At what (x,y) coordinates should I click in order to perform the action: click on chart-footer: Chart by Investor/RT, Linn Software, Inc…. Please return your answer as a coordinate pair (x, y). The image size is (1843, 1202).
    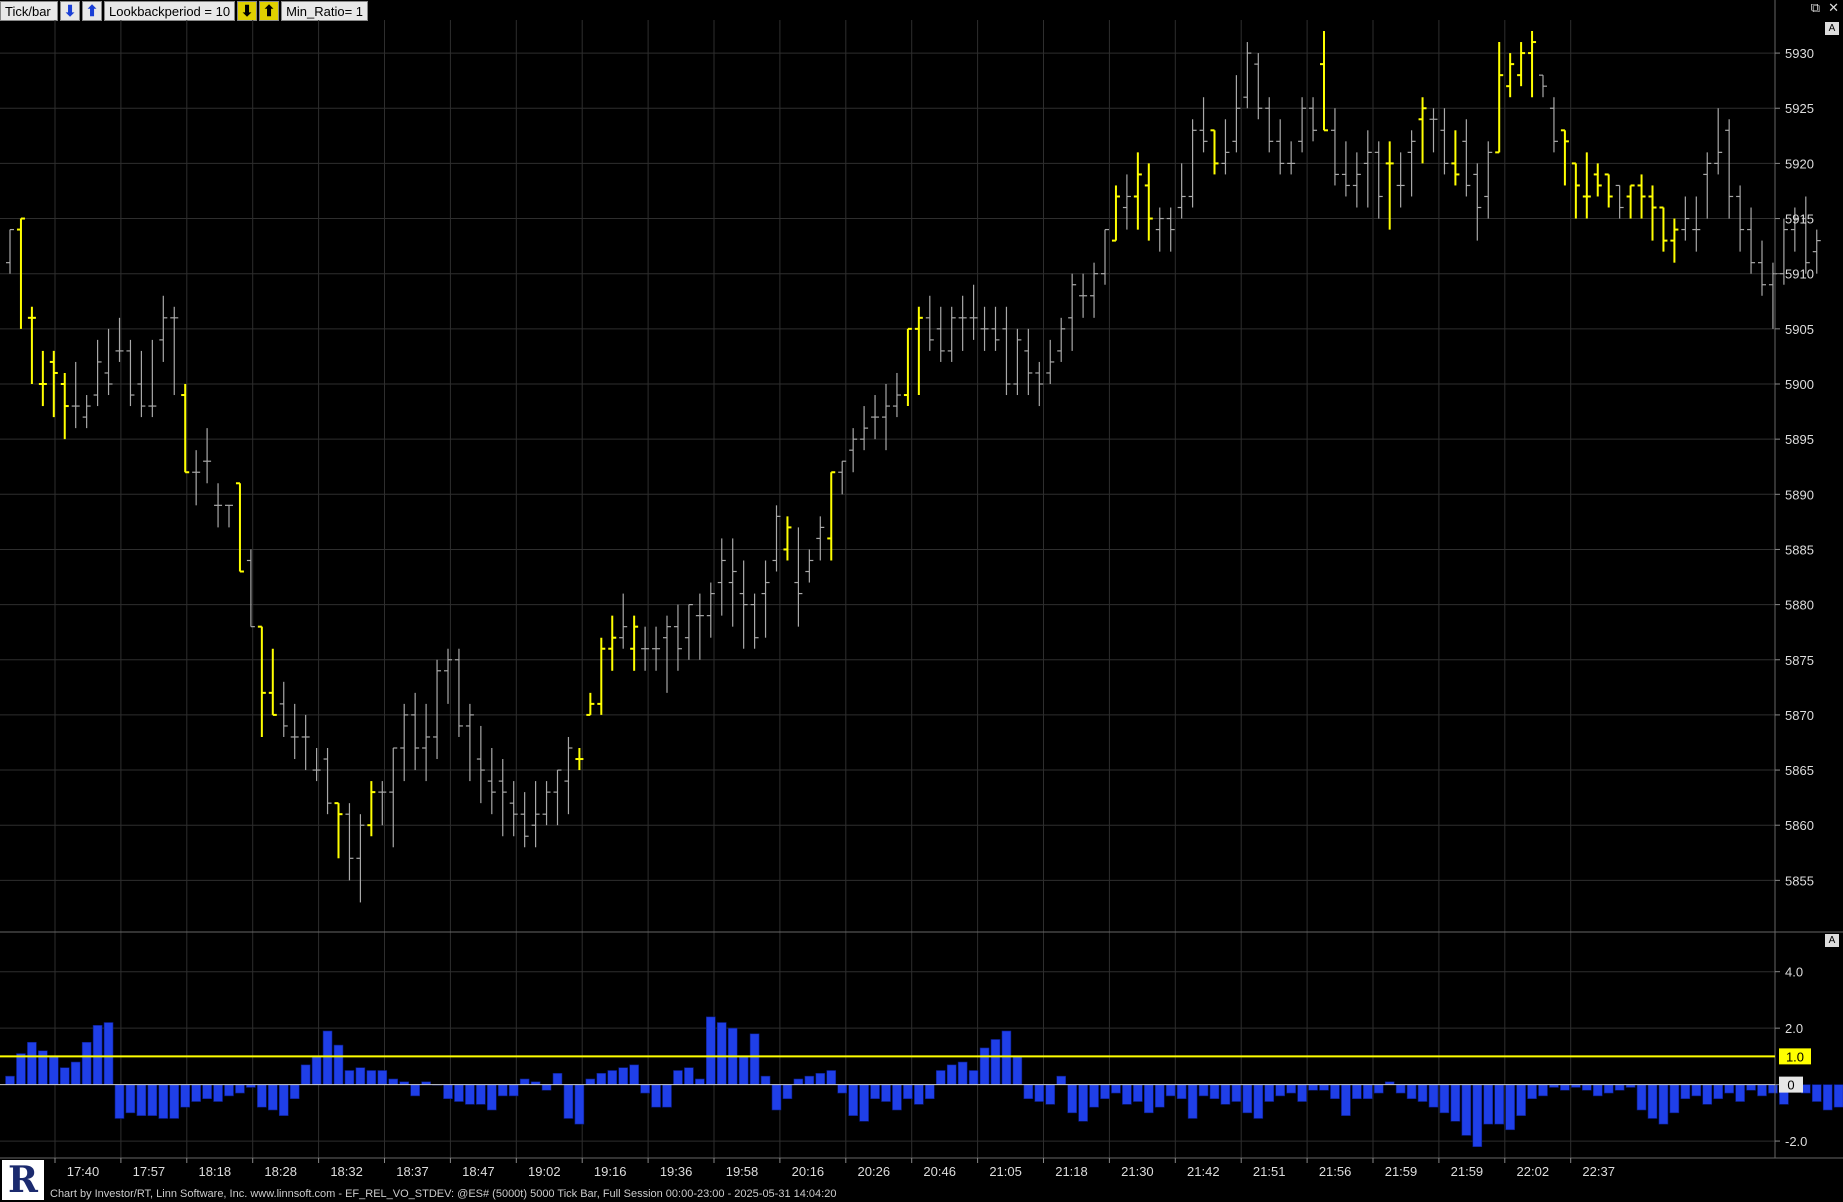
    Looking at the image, I should click on (443, 1194).